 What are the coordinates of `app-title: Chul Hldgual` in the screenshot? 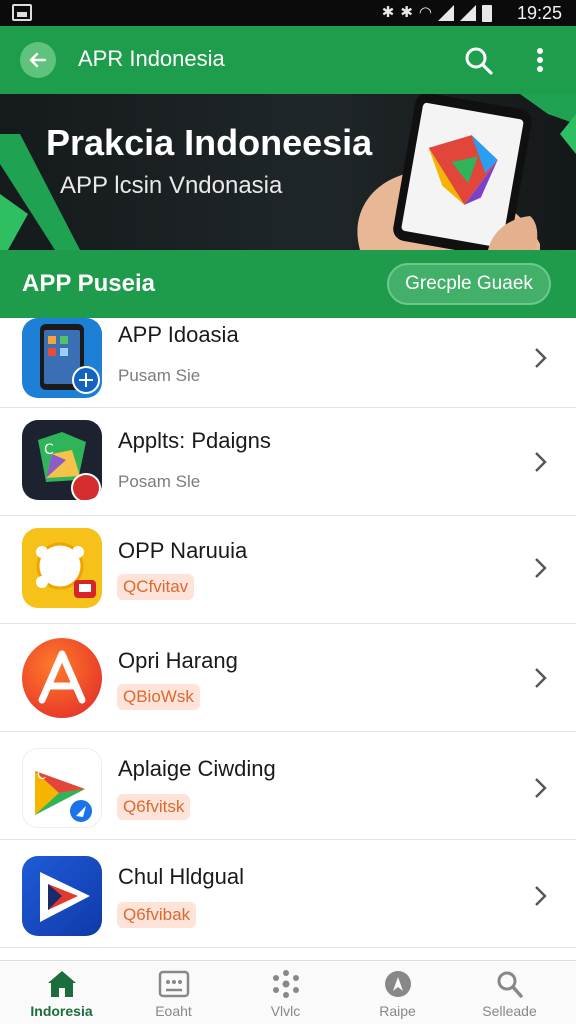 It's located at (181, 876).